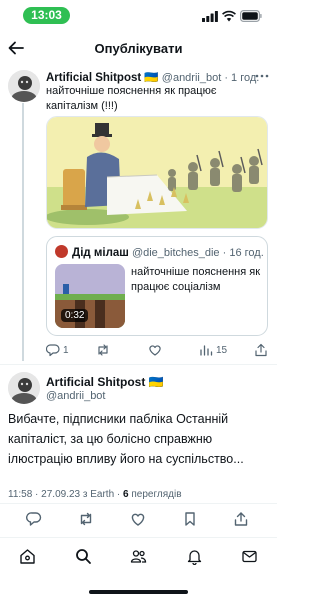  What do you see at coordinates (190, 519) in the screenshot?
I see `bookmark-icon` at bounding box center [190, 519].